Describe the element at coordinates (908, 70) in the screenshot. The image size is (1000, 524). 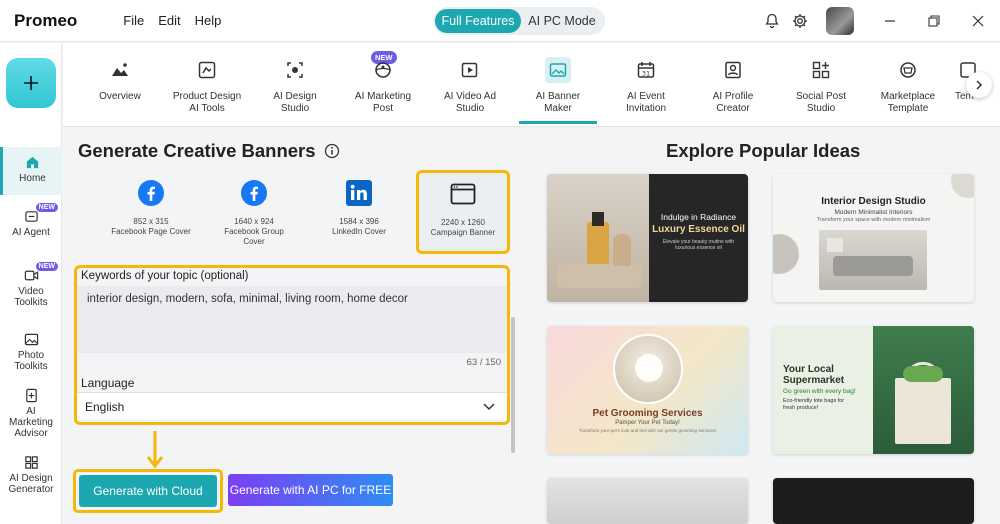
I see `marketplace-icon` at that location.